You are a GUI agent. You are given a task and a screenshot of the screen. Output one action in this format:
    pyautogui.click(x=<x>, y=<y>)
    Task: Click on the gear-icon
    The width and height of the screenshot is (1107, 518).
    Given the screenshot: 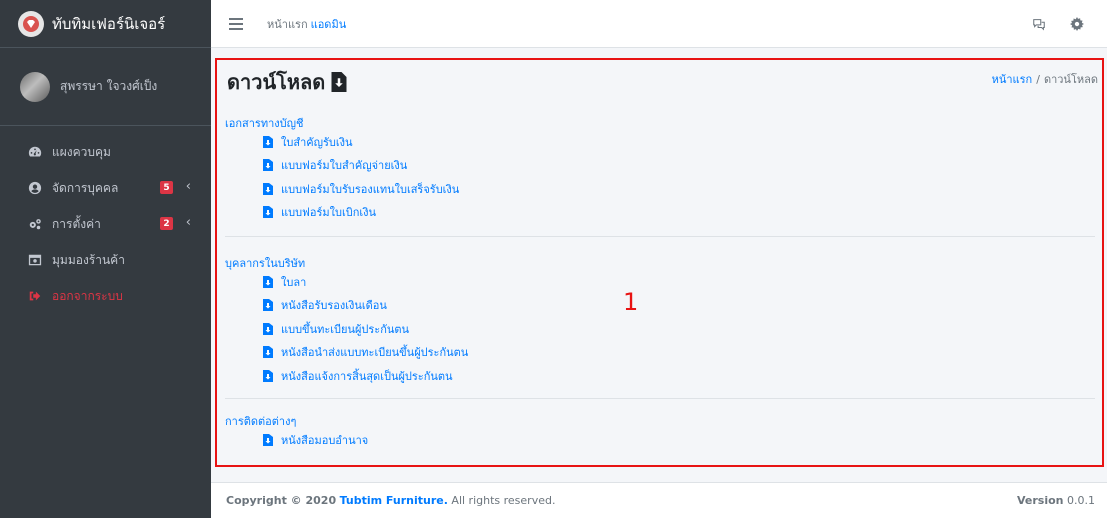 What is the action you would take?
    pyautogui.click(x=1077, y=24)
    